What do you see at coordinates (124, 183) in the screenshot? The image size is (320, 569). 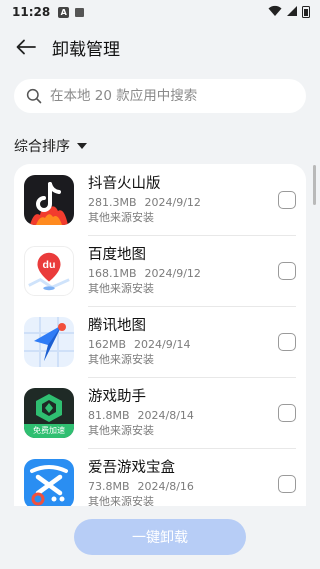 I see `app-name: 抖音火山版` at bounding box center [124, 183].